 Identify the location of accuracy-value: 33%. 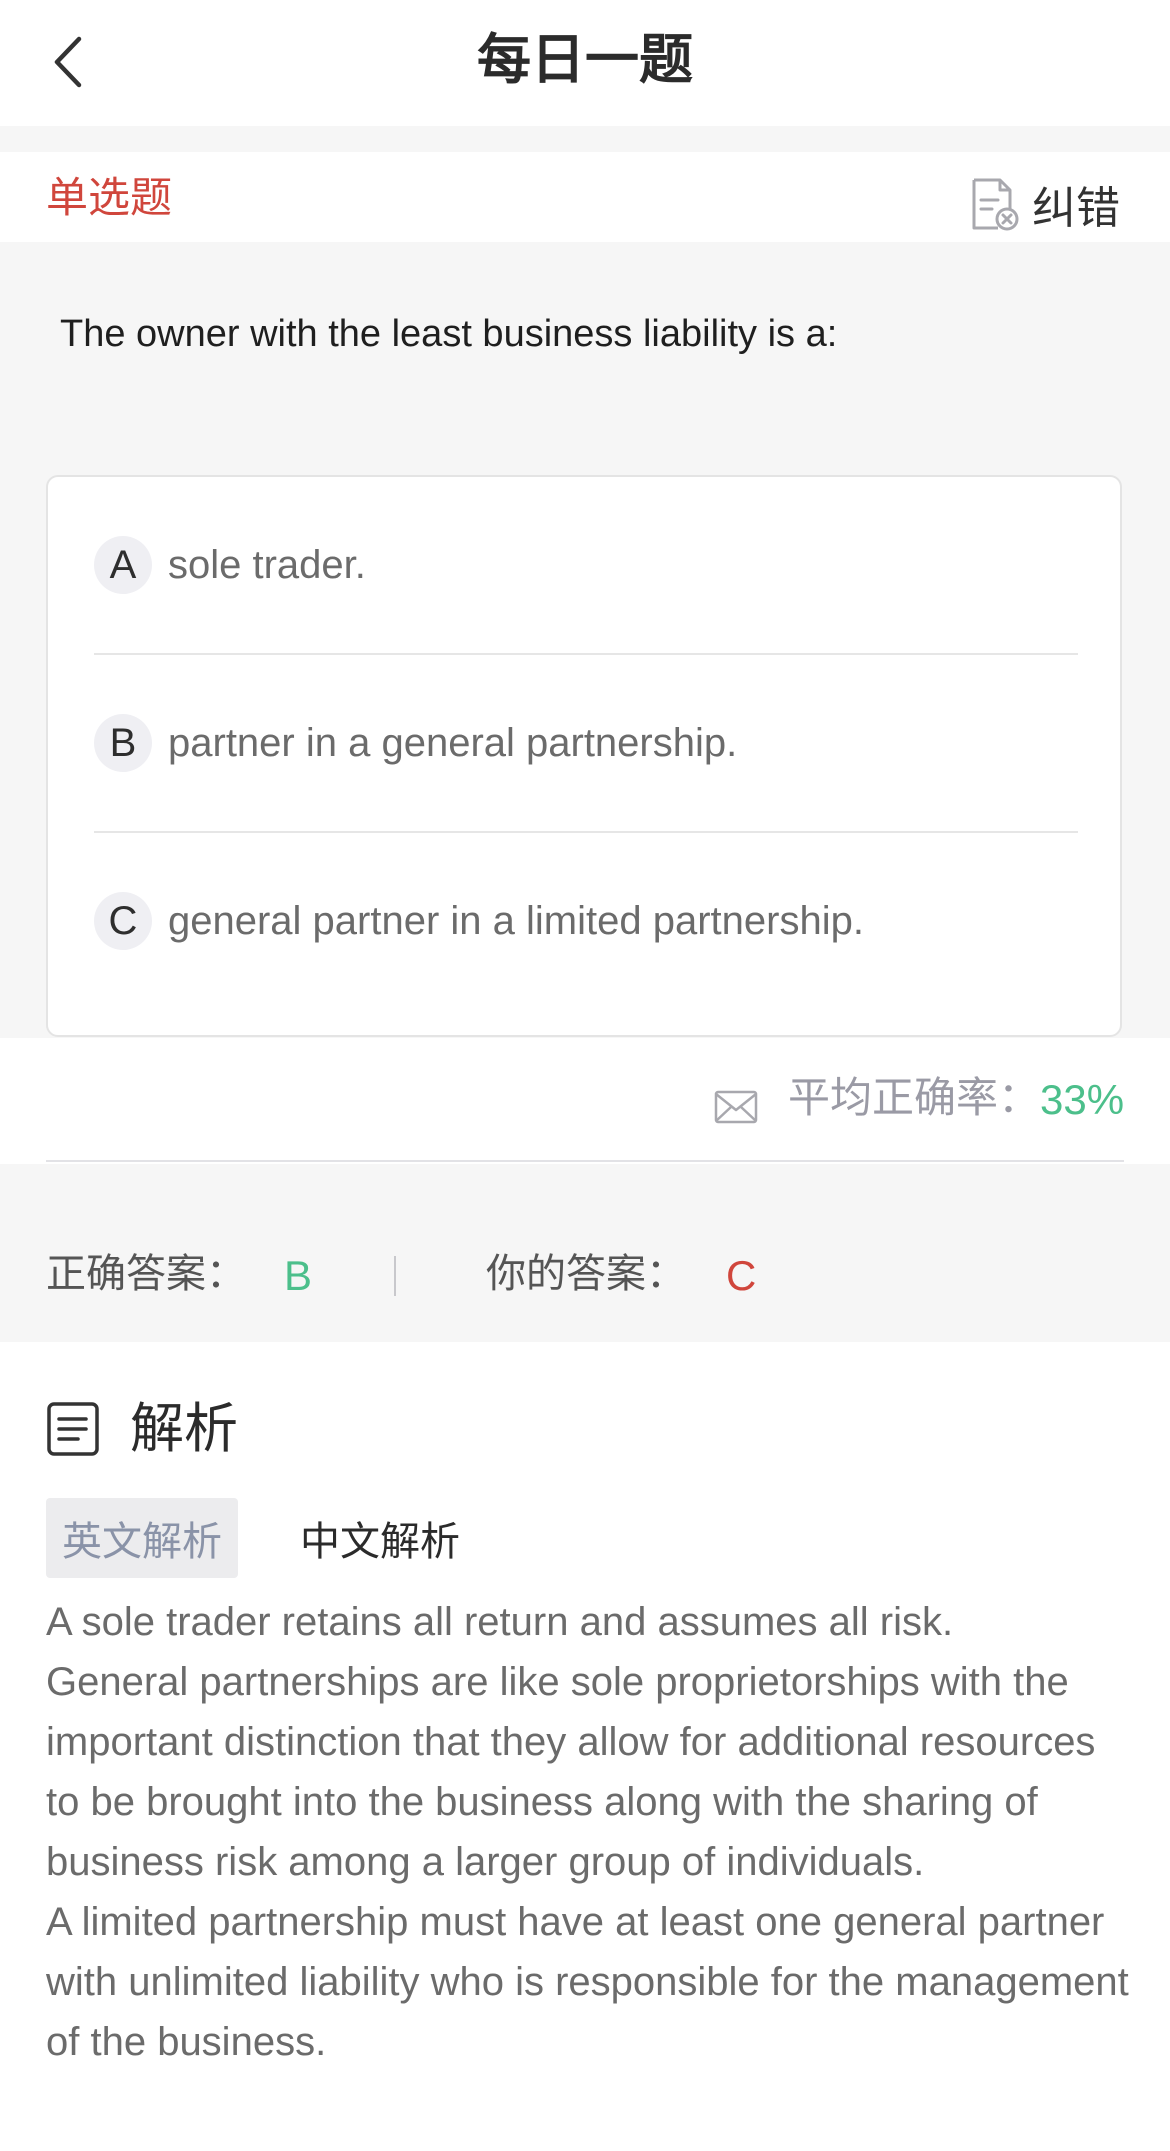
(1082, 1099).